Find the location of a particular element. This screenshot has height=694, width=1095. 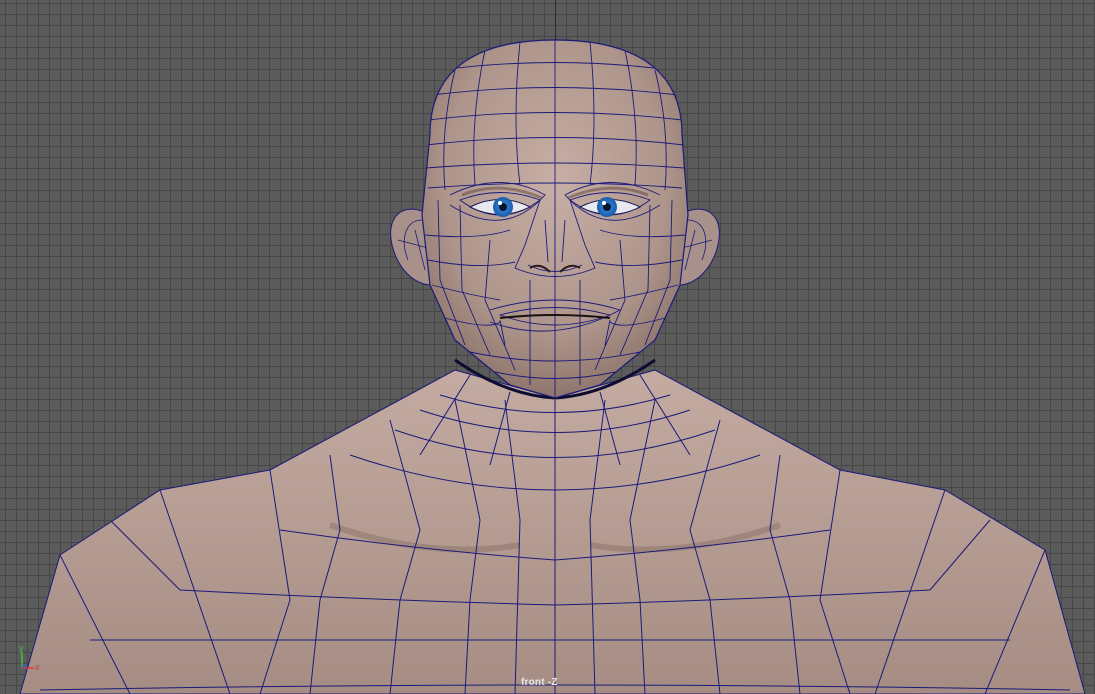

camera-label: front -Z is located at coordinates (539, 682).